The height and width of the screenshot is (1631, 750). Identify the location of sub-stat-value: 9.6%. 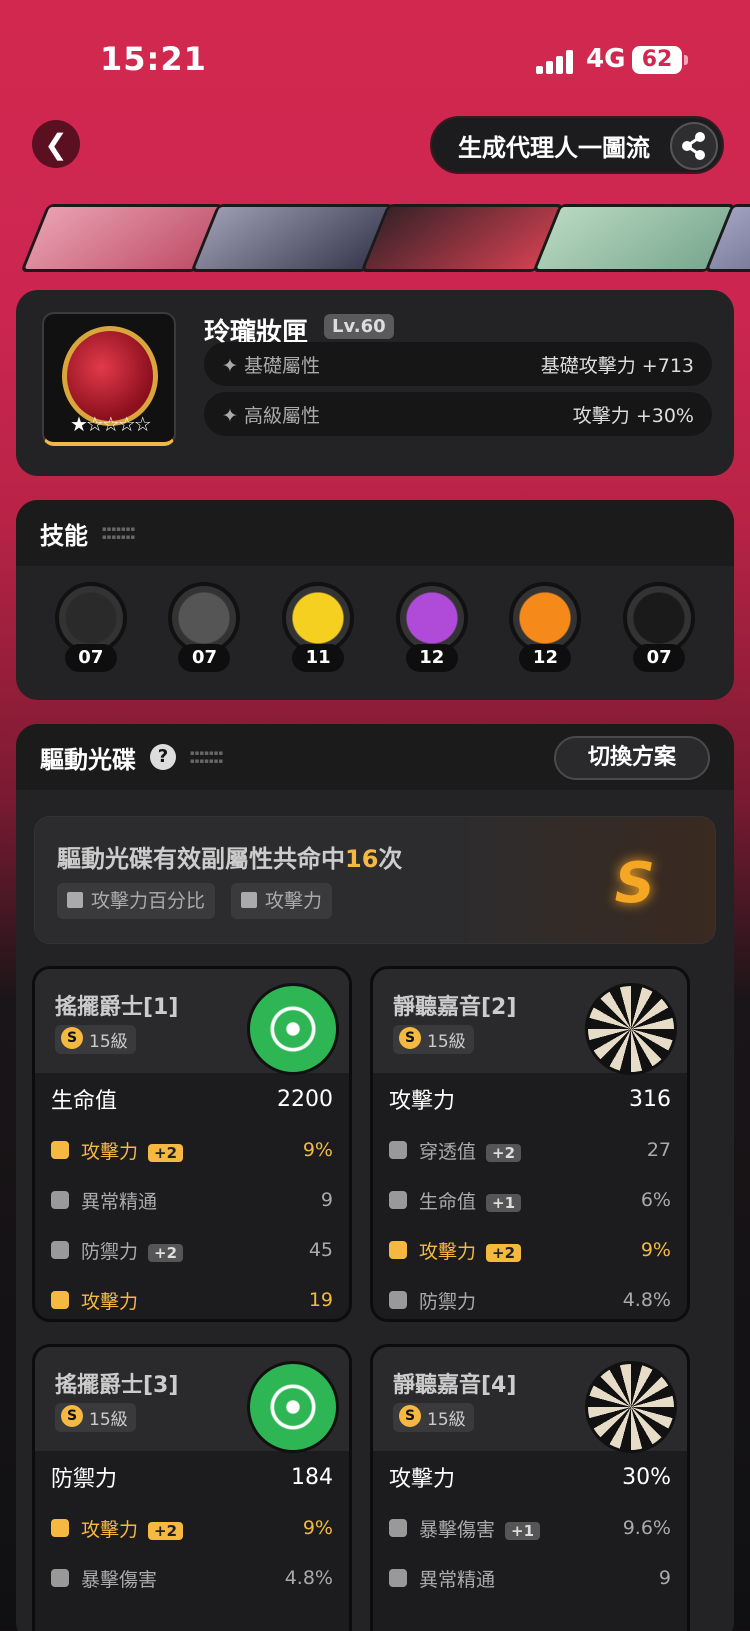
(646, 1528).